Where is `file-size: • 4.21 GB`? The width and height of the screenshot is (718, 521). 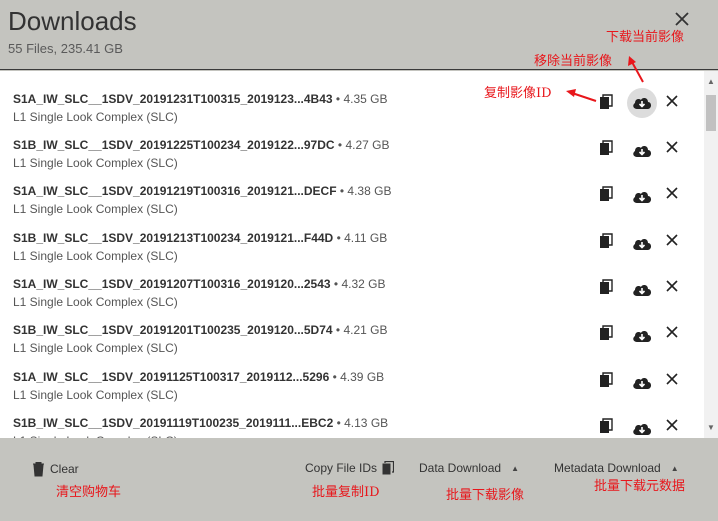
file-size: • 4.21 GB is located at coordinates (361, 330).